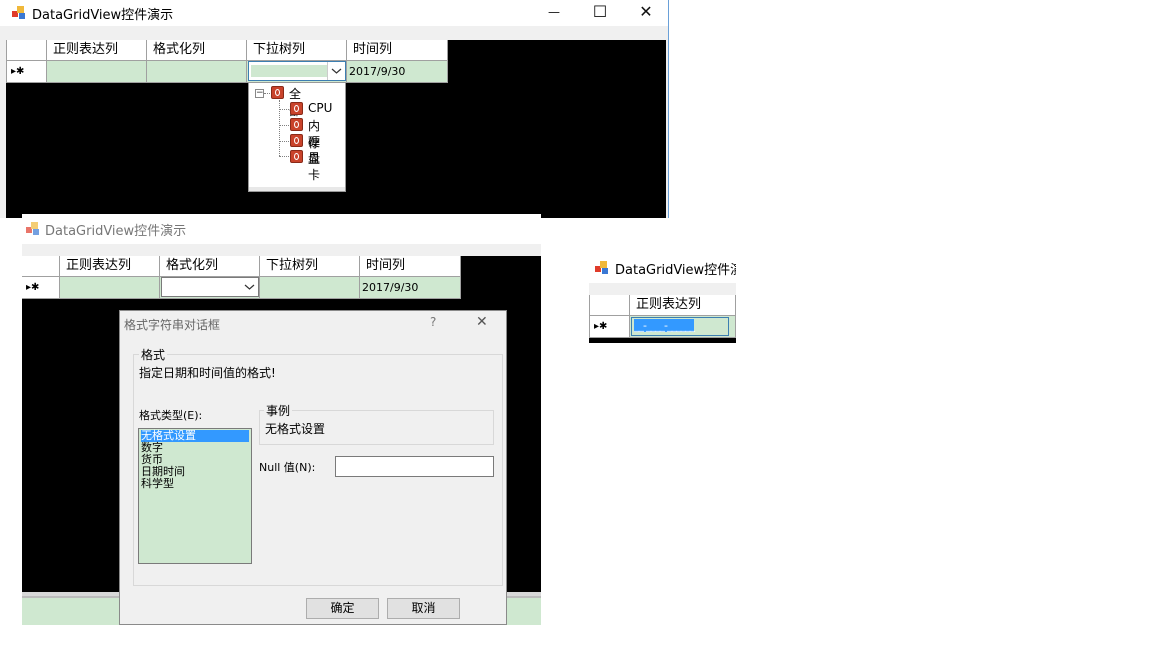 This screenshot has height=648, width=1152. What do you see at coordinates (278, 410) in the screenshot?
I see `sample-label: 事例` at bounding box center [278, 410].